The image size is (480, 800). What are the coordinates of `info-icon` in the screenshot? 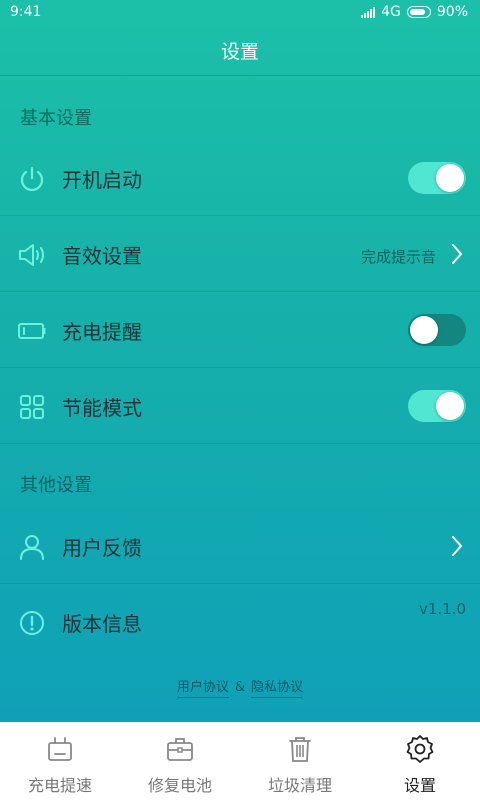 It's located at (32, 623).